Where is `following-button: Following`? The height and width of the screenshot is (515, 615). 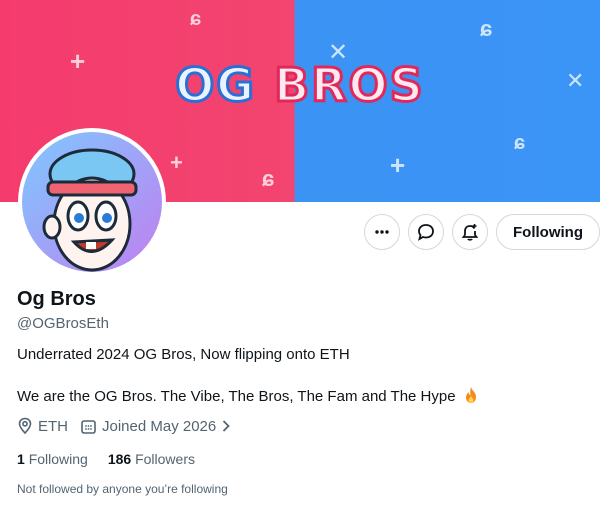
following-button: Following is located at coordinates (548, 232).